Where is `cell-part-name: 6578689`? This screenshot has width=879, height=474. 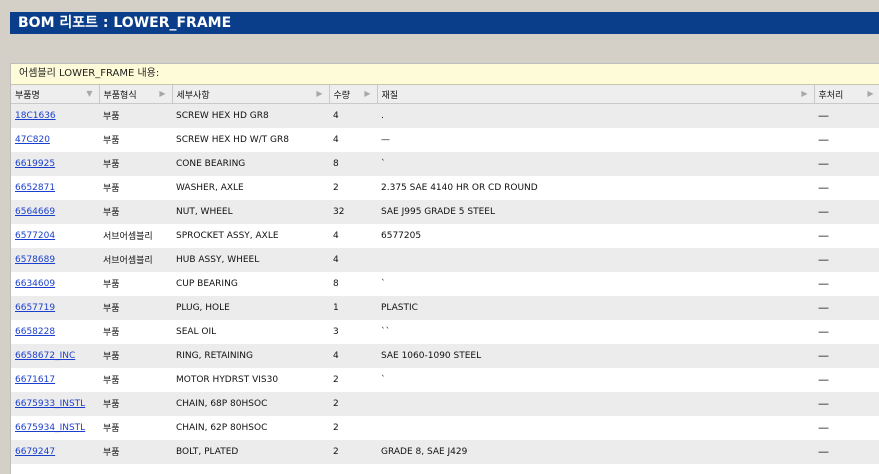 cell-part-name: 6578689 is located at coordinates (55, 260).